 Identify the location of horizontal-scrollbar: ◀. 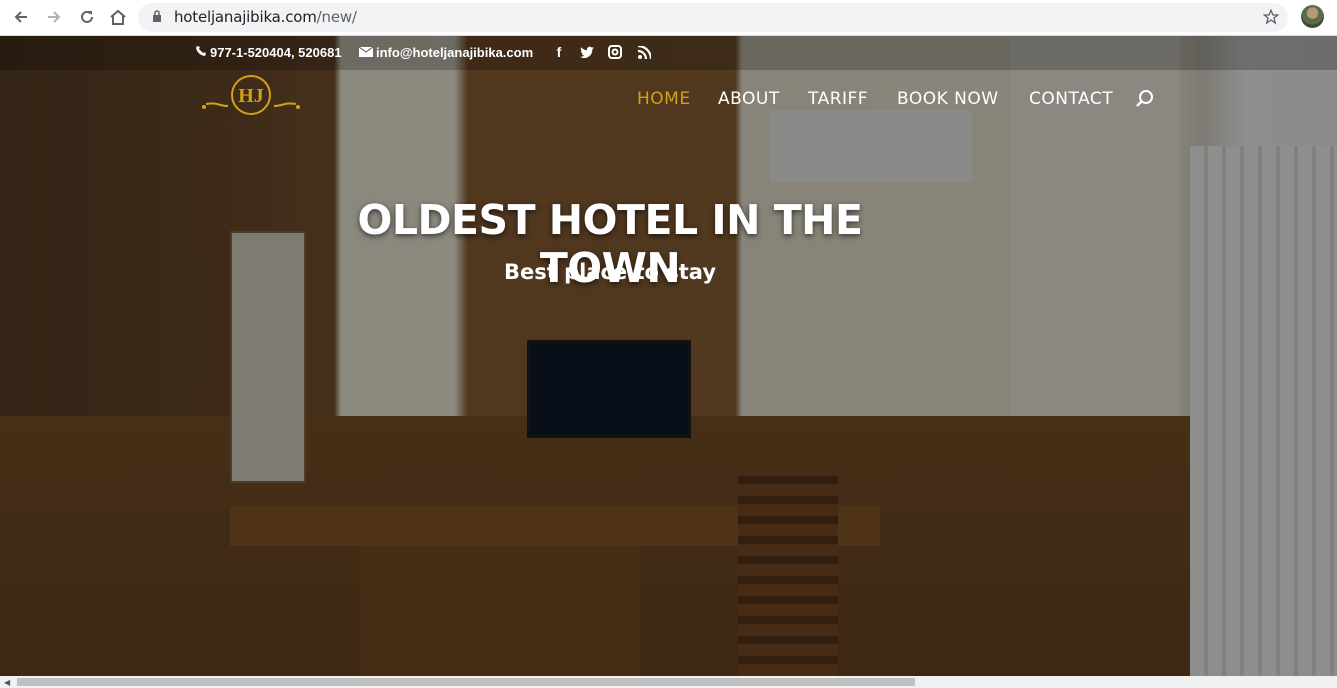
(668, 682).